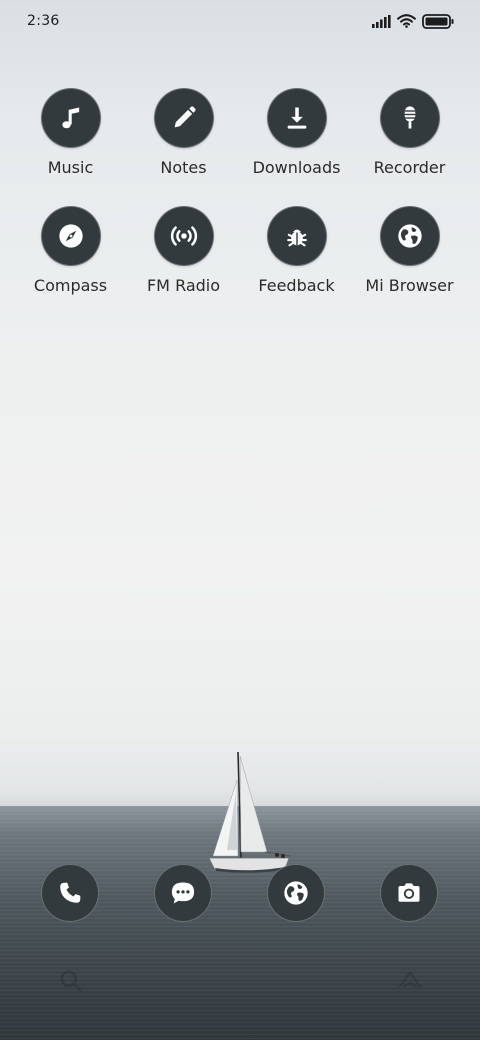  I want to click on dock, so click(240, 894).